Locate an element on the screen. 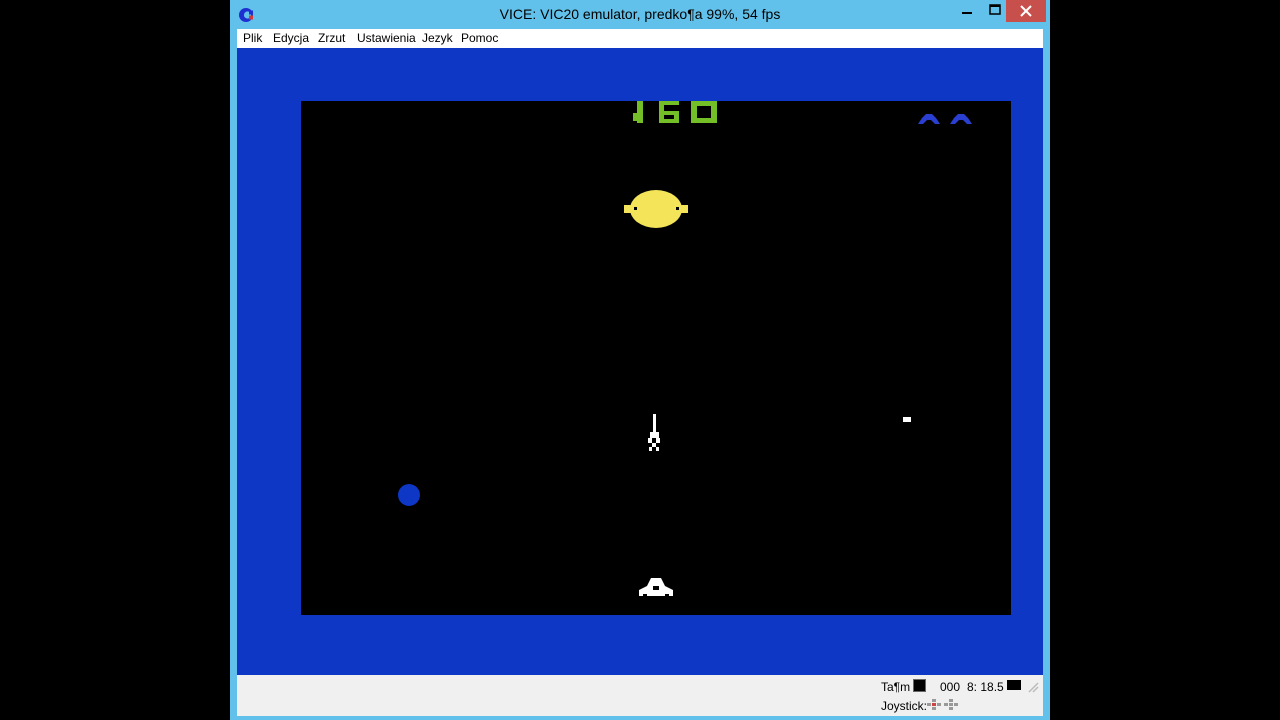 The image size is (1280, 720). drive-track: 8: 18.5 is located at coordinates (985, 687).